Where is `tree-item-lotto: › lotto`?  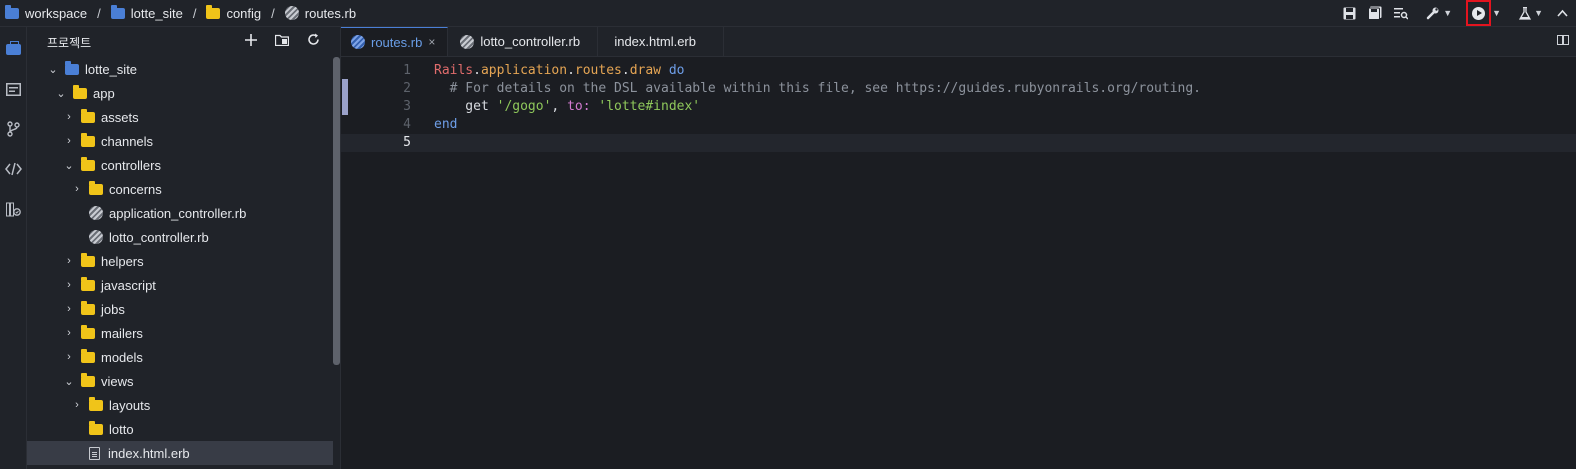
tree-item-lotto: › lotto is located at coordinates (180, 429).